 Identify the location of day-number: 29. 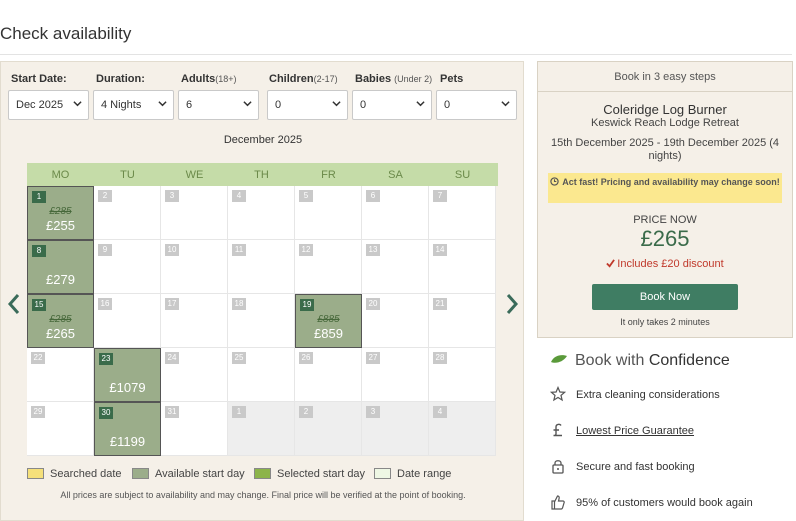
(38, 412).